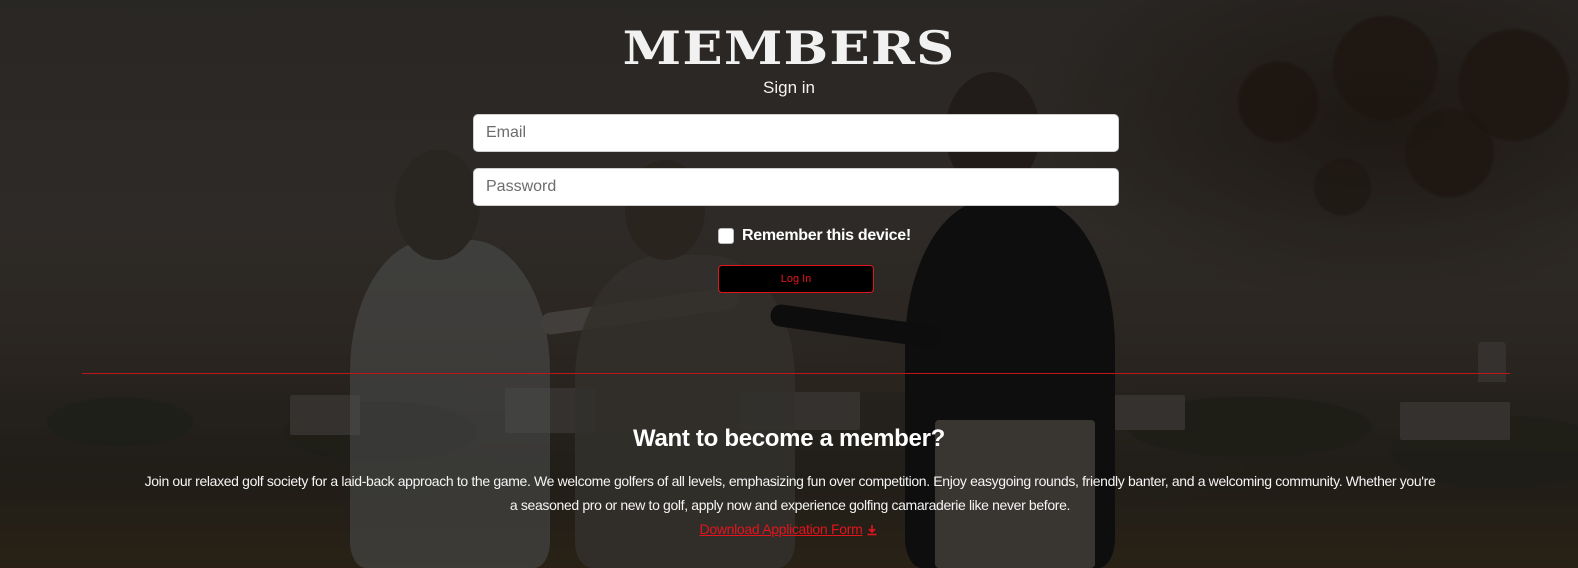 The width and height of the screenshot is (1578, 568). What do you see at coordinates (789, 438) in the screenshot?
I see `membership-heading: Want to become a member?` at bounding box center [789, 438].